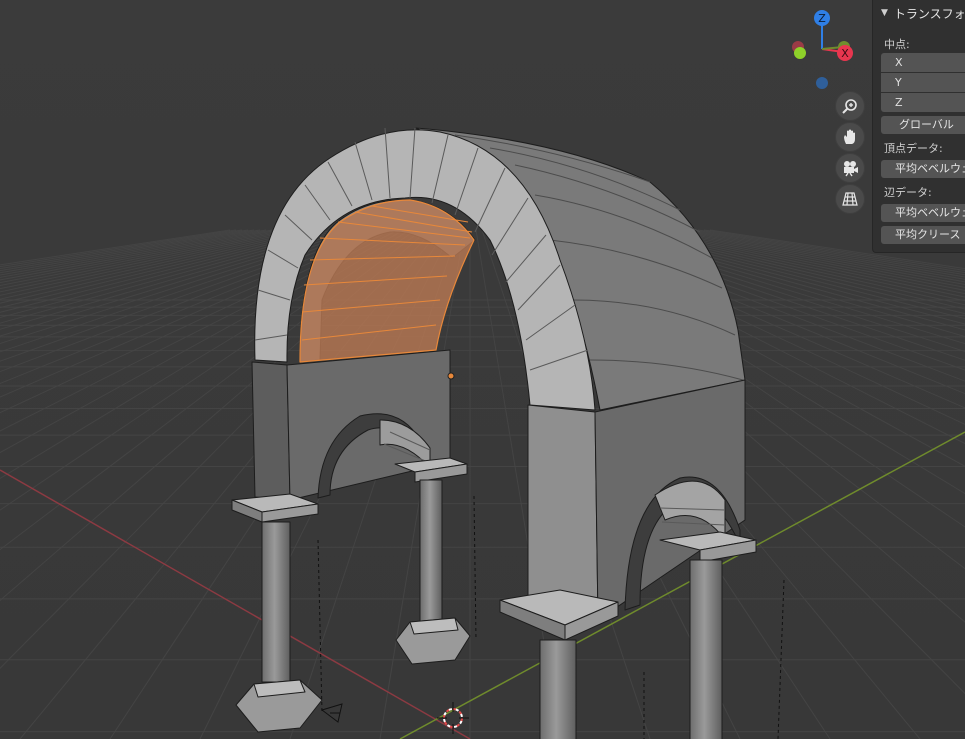 This screenshot has width=965, height=739. I want to click on svg-text: Z, so click(822, 18).